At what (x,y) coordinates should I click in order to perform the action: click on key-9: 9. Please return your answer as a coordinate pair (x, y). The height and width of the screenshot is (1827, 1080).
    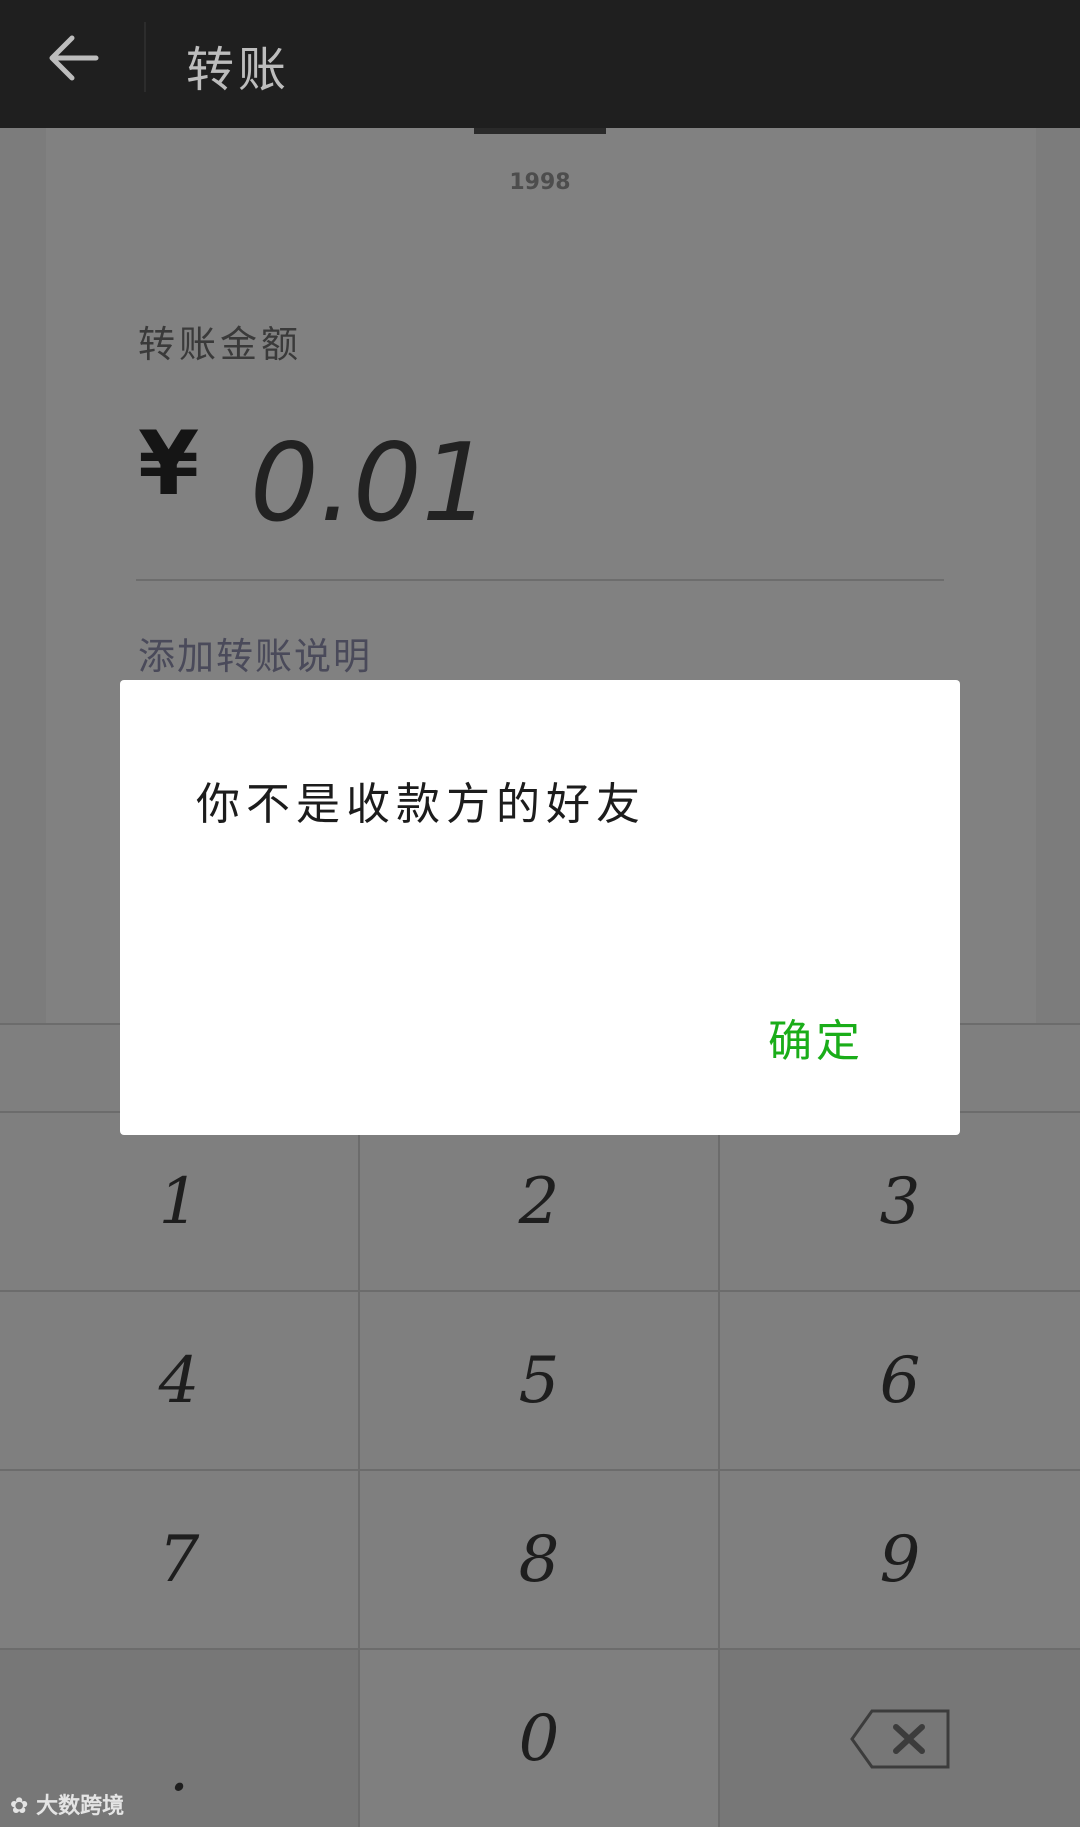
    Looking at the image, I should click on (900, 1560).